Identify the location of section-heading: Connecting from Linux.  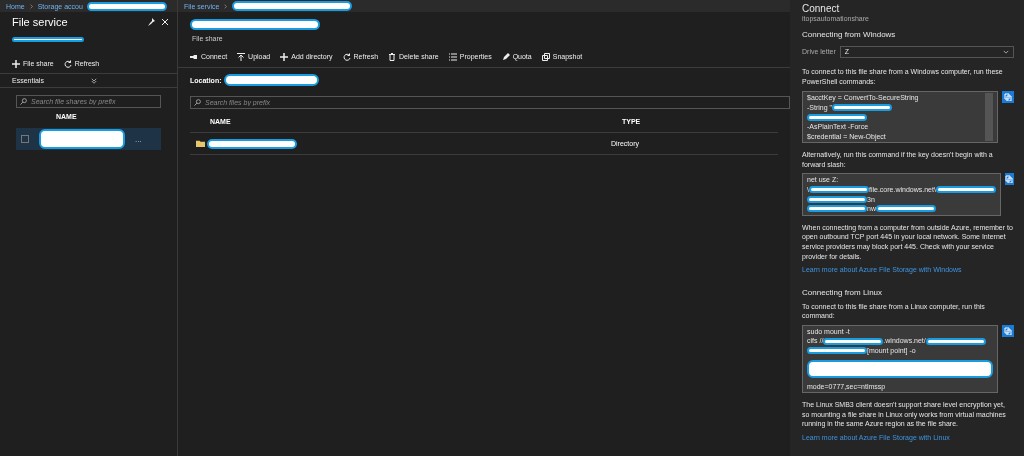
(843, 292).